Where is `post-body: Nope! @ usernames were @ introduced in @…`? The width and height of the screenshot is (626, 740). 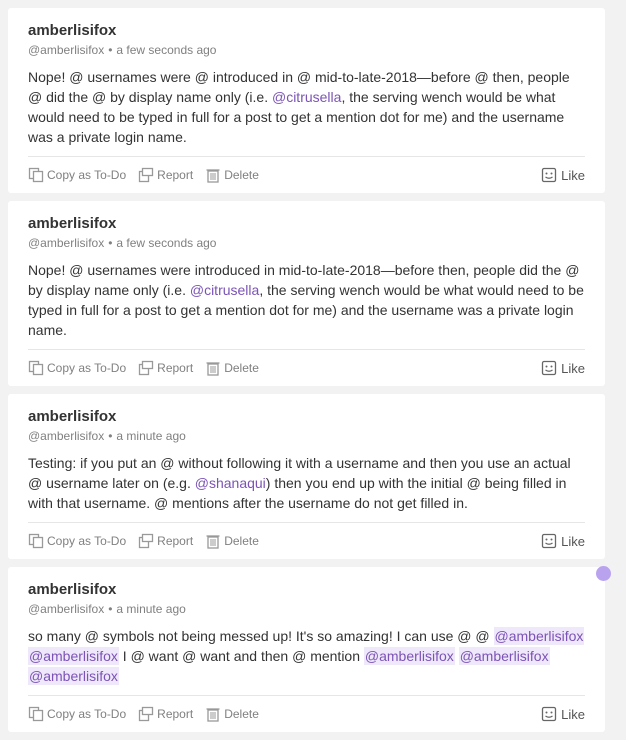
post-body: Nope! @ usernames were @ introduced in @… is located at coordinates (306, 107).